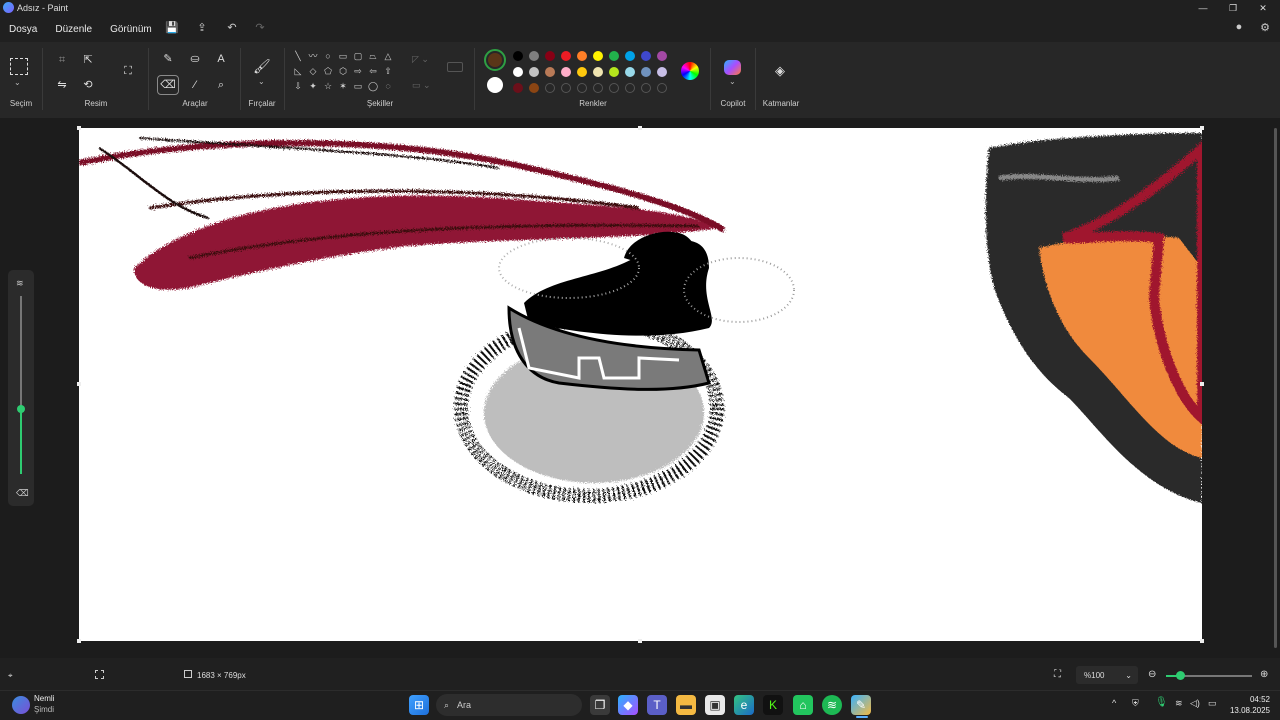 The image size is (1280, 720). What do you see at coordinates (1264, 674) in the screenshot?
I see `zoom-in-icon: ⊕` at bounding box center [1264, 674].